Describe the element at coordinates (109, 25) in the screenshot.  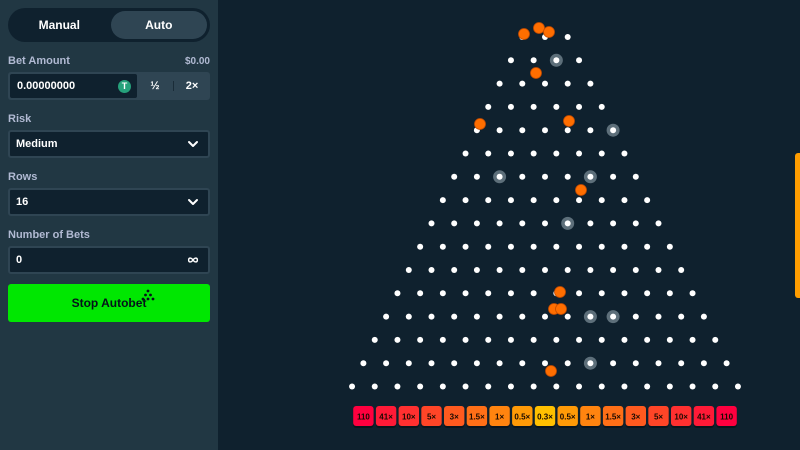
I see `mode-toggle: Manual Auto` at that location.